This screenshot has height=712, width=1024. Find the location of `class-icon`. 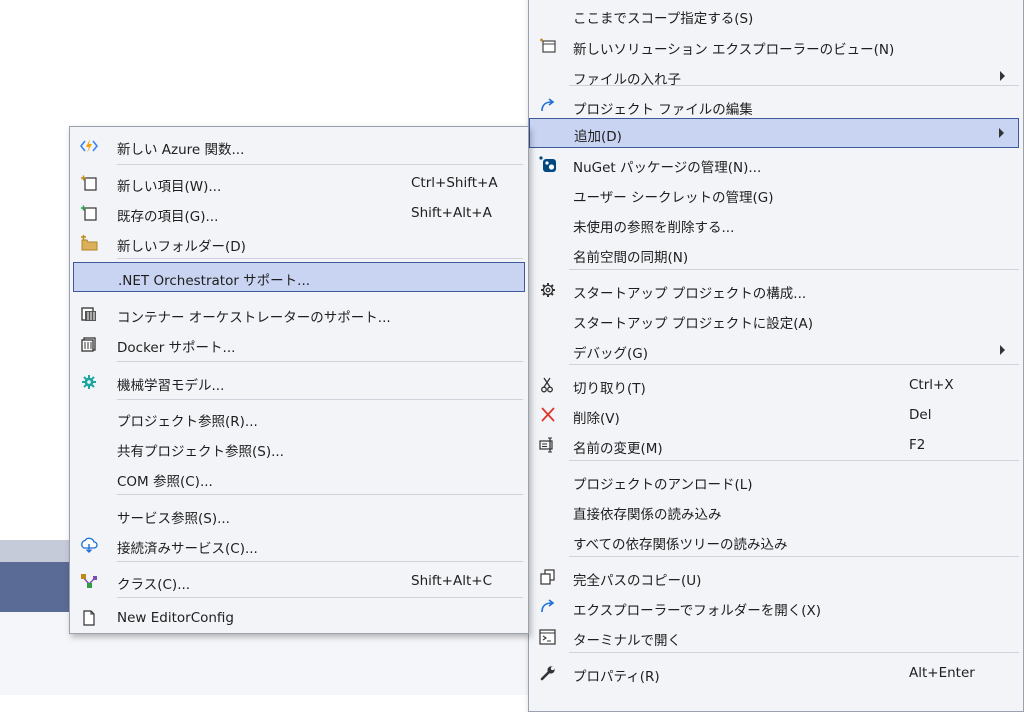

class-icon is located at coordinates (89, 581).